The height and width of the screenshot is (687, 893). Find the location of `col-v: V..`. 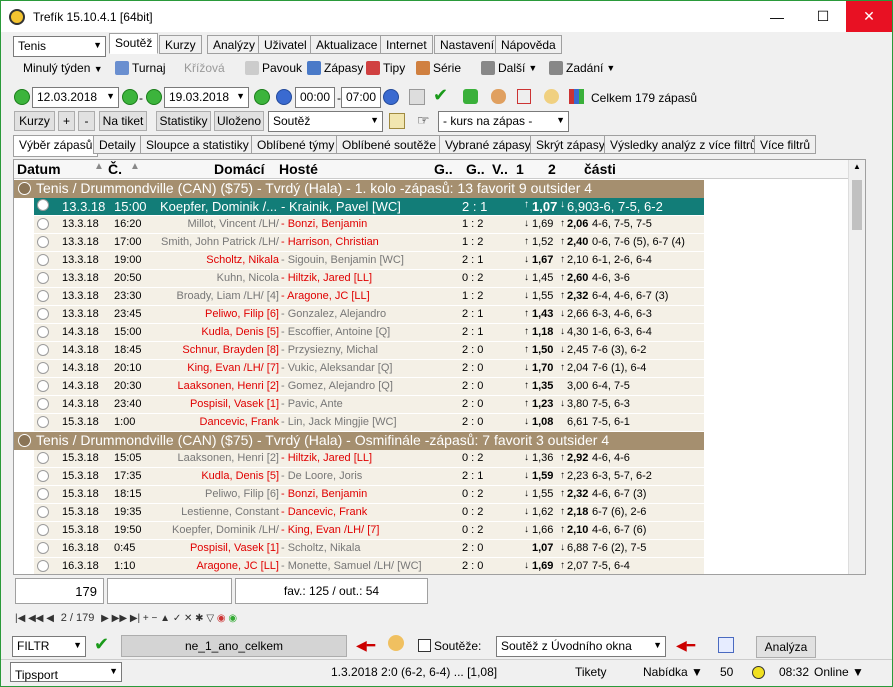

col-v: V.. is located at coordinates (500, 169).